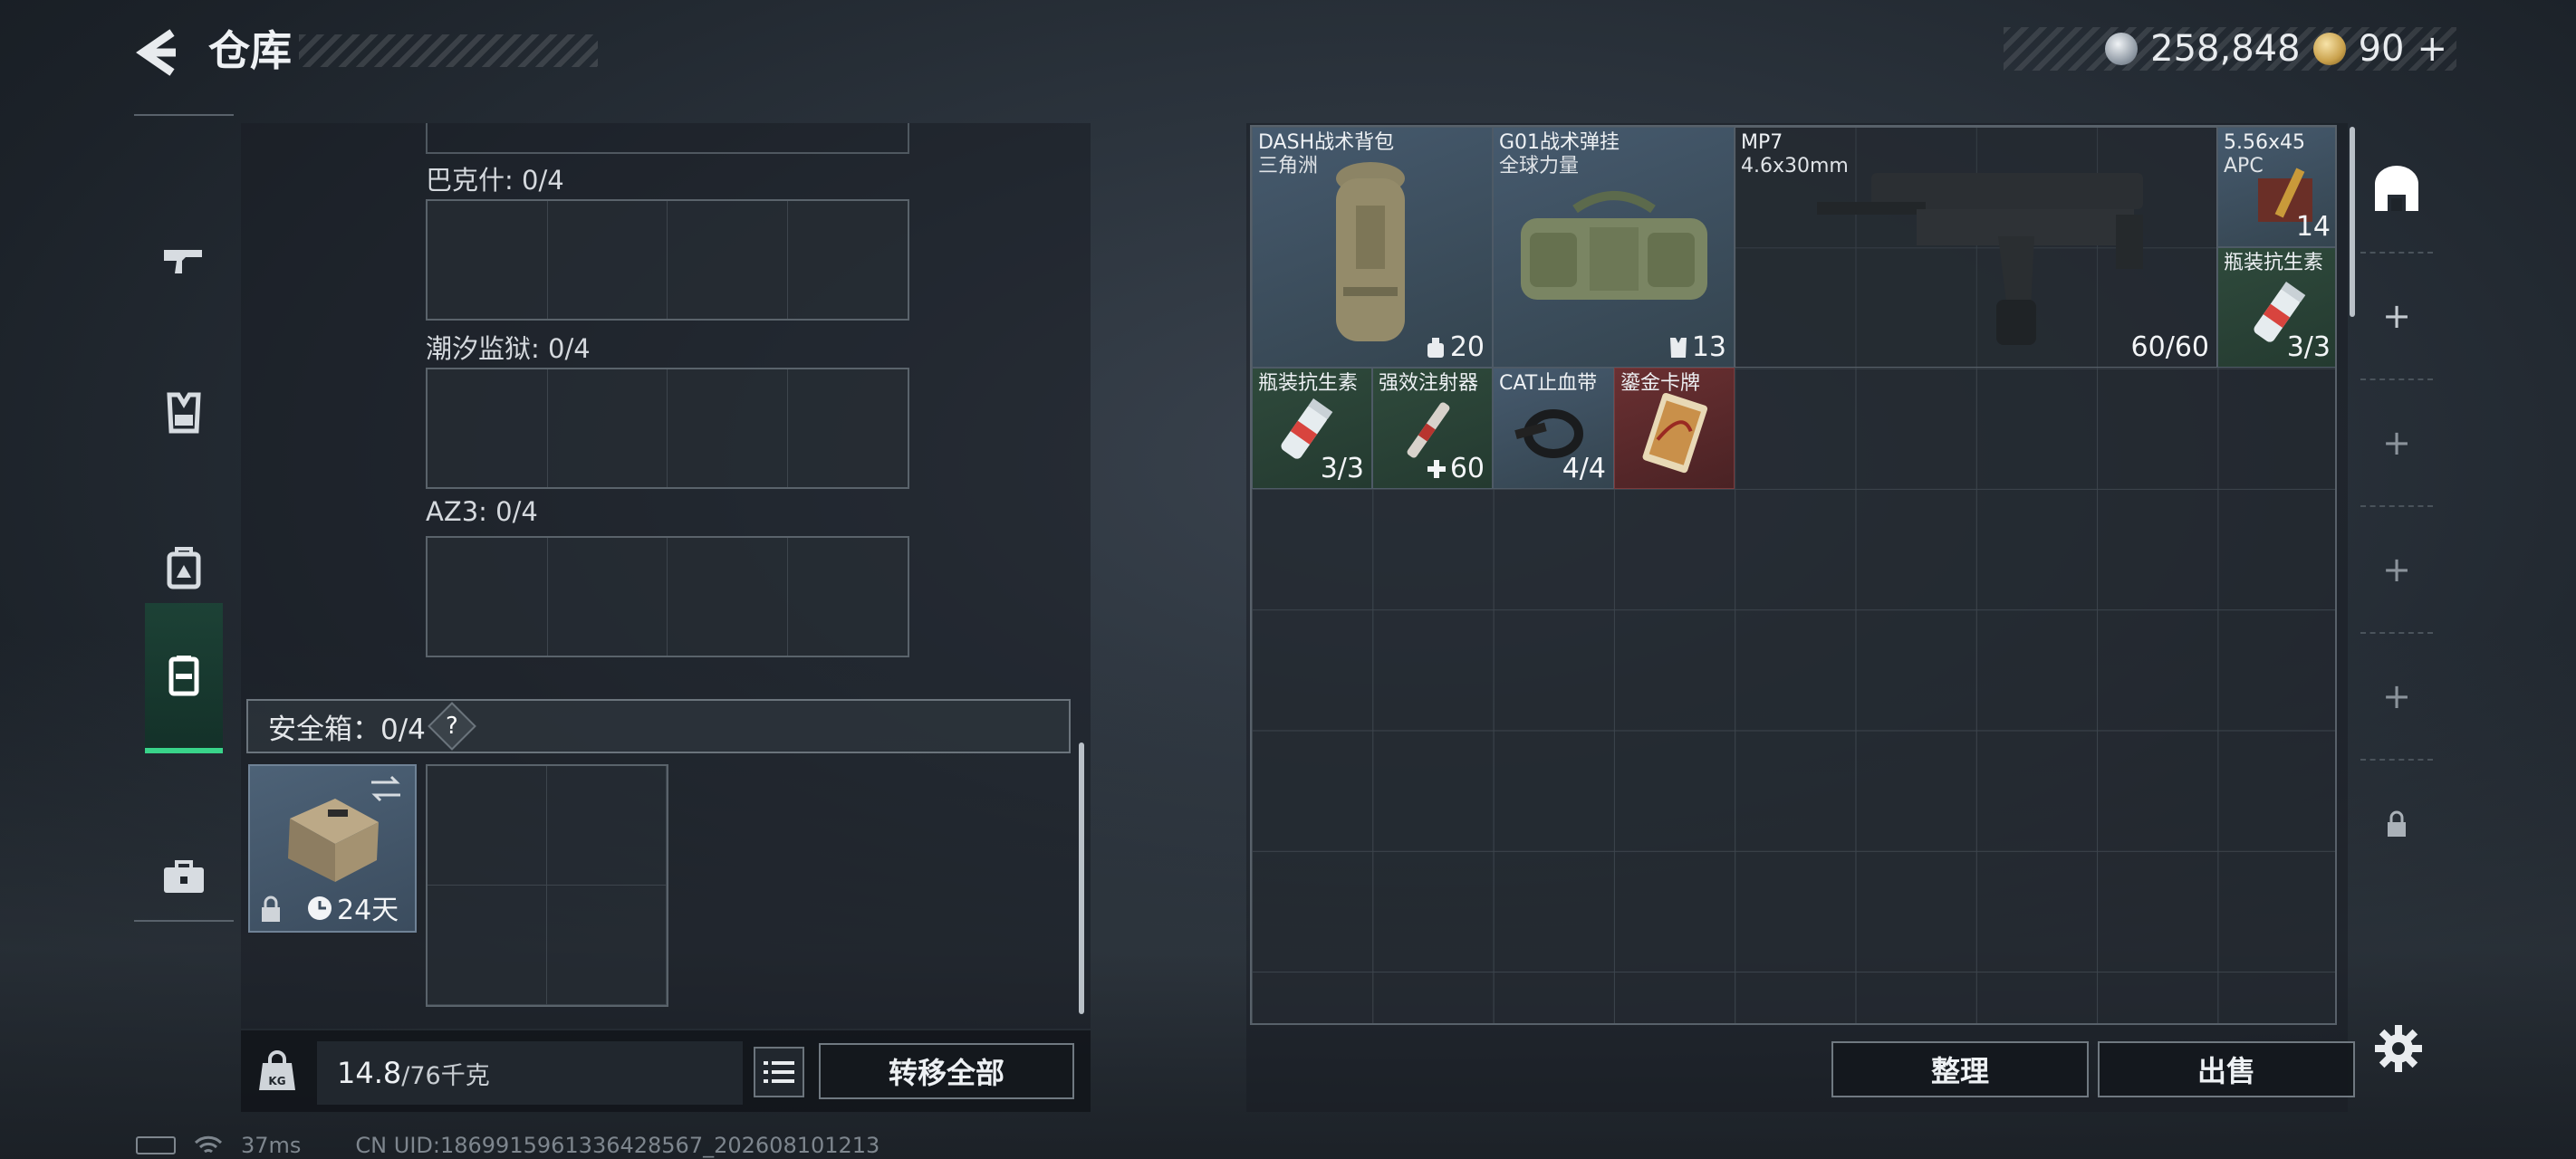 This screenshot has height=1159, width=2576. I want to click on backpack-icon, so click(184, 568).